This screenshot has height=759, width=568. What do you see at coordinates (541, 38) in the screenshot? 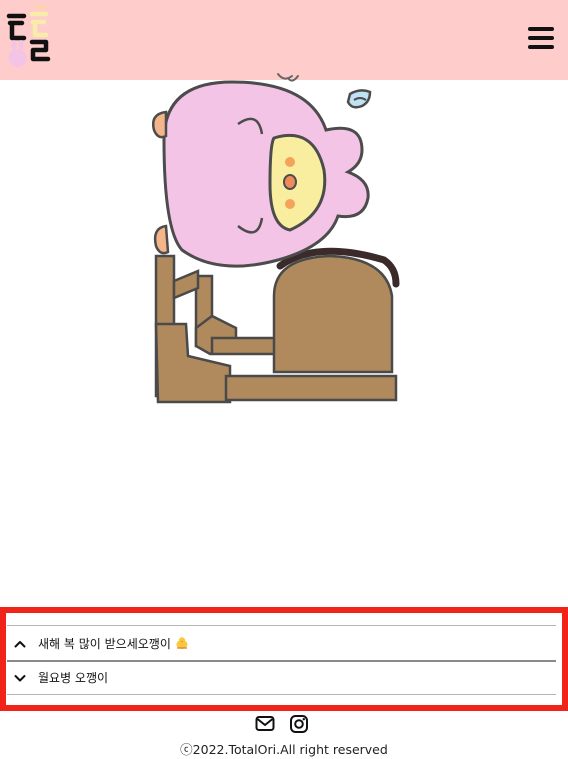
I see `hamburger-menu-icon` at bounding box center [541, 38].